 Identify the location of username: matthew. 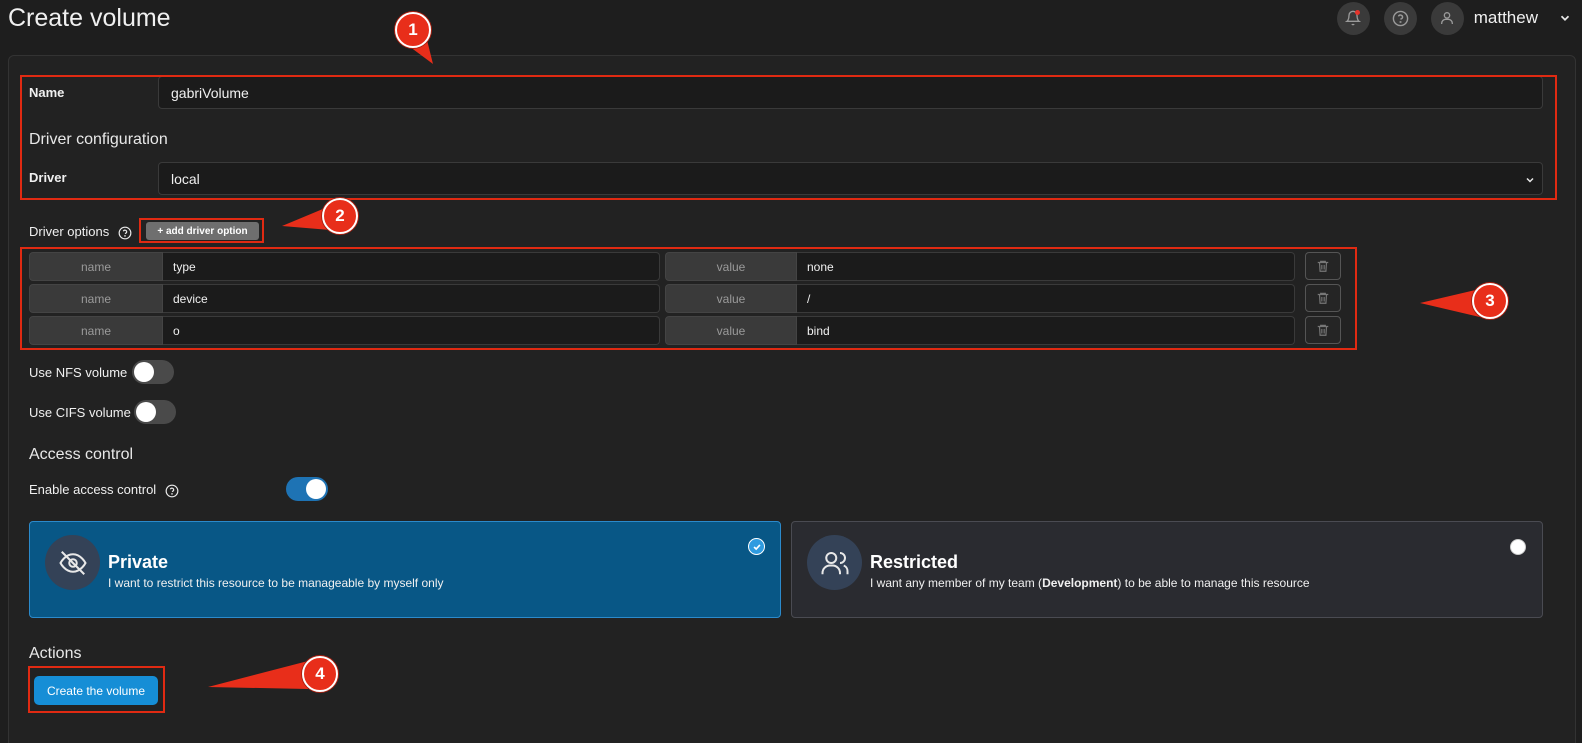
(1506, 18).